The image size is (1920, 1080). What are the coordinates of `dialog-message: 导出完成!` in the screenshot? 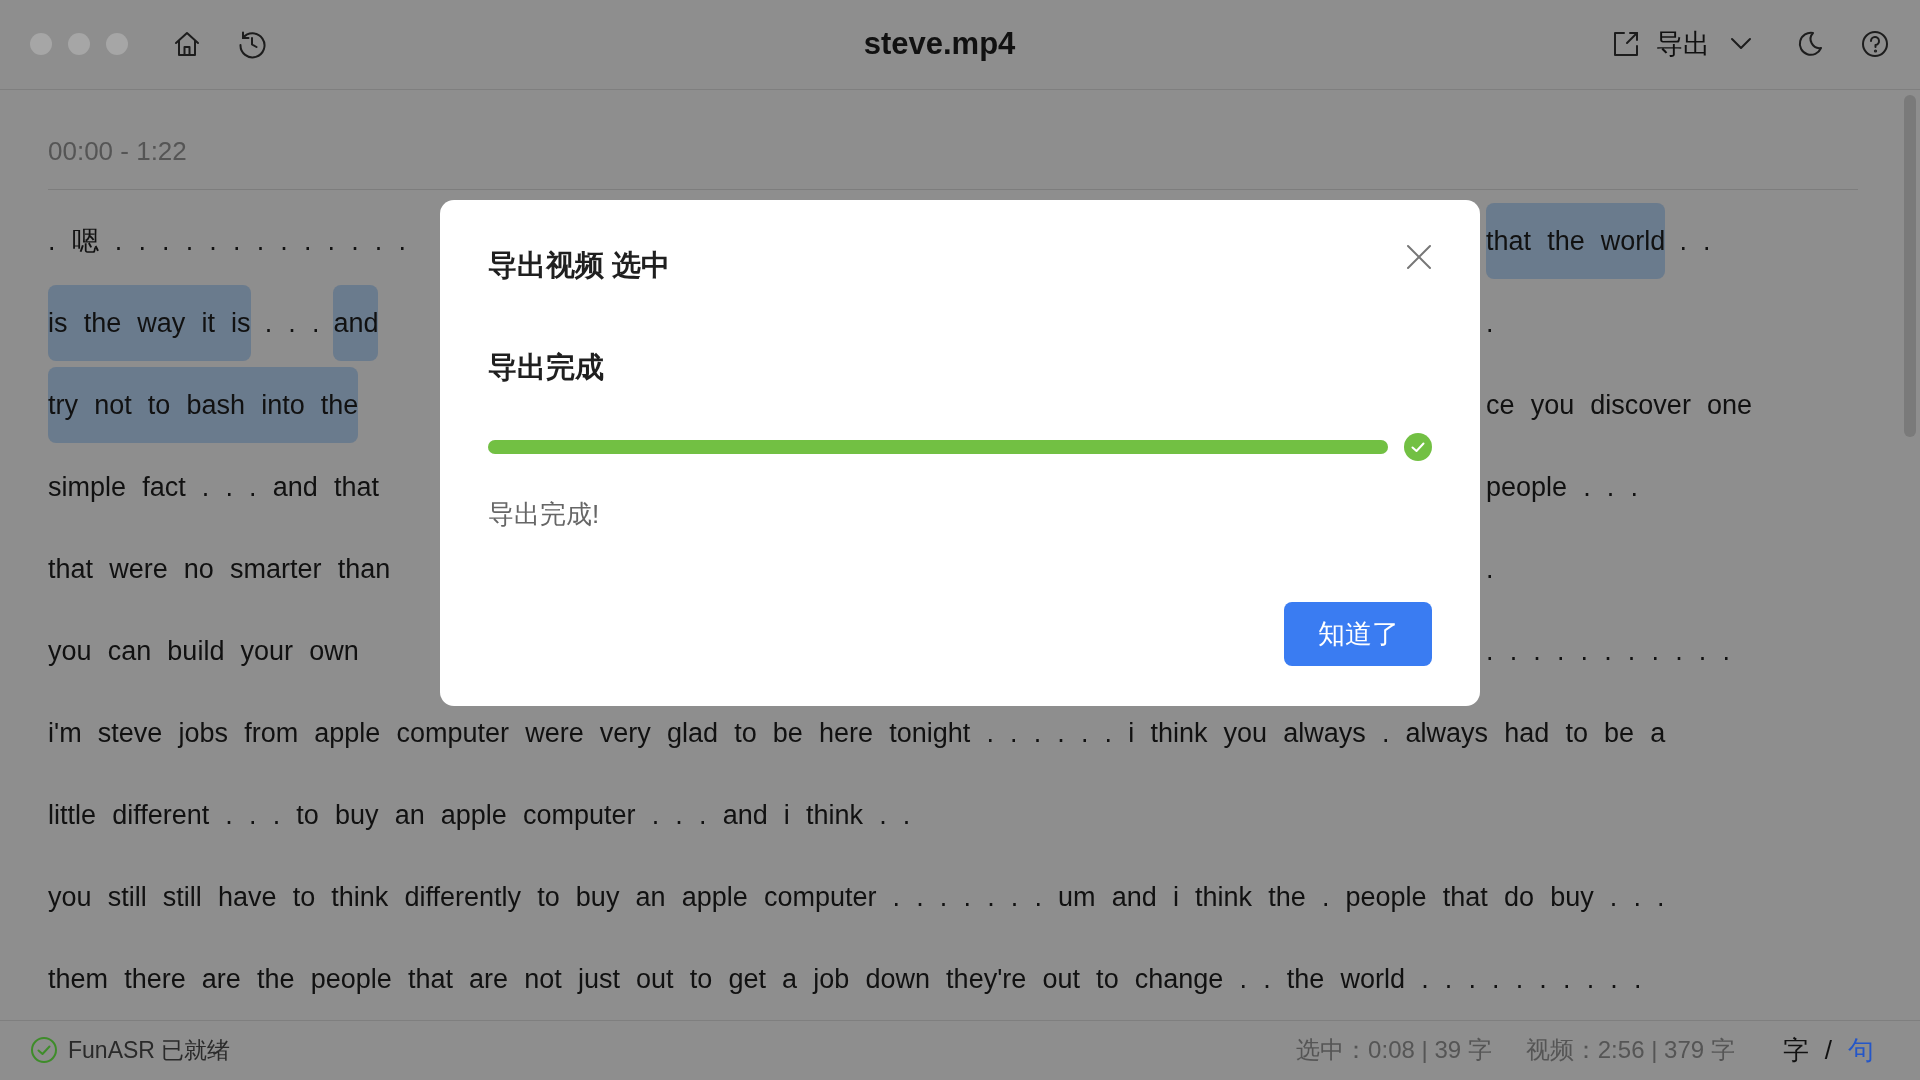 It's located at (544, 514).